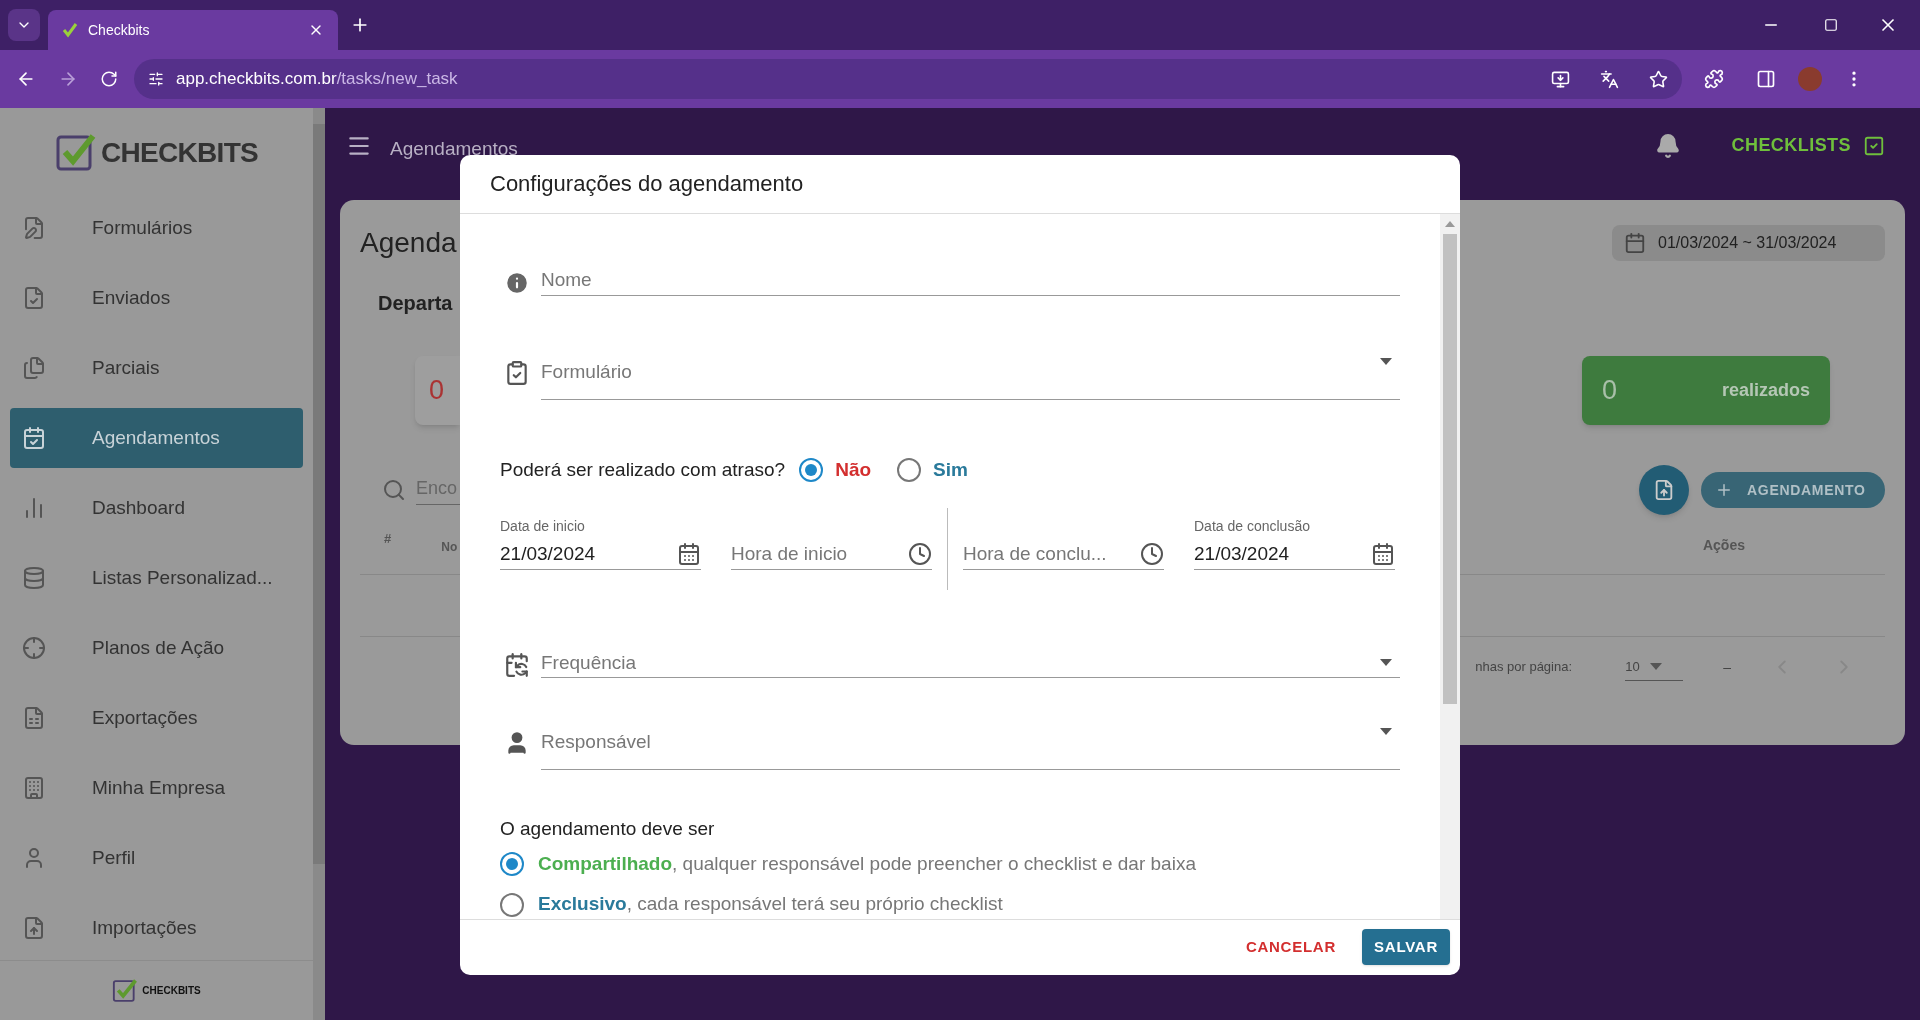  I want to click on crosshair-icon, so click(34, 648).